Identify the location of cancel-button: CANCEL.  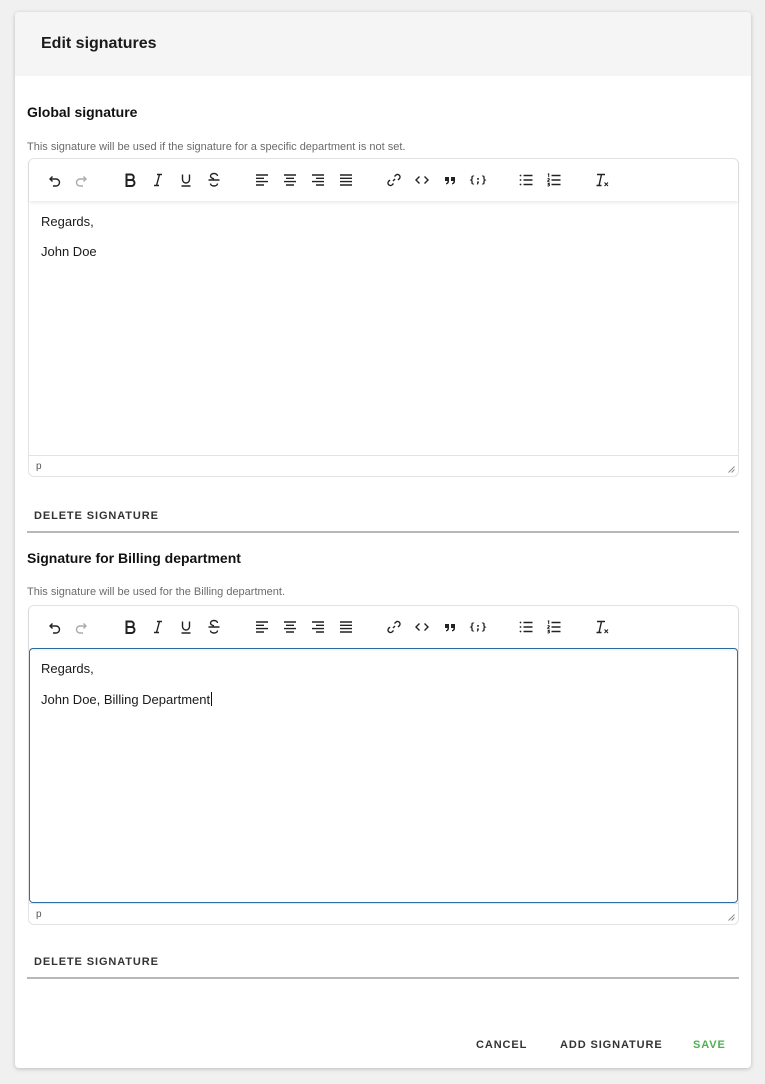
(501, 1045).